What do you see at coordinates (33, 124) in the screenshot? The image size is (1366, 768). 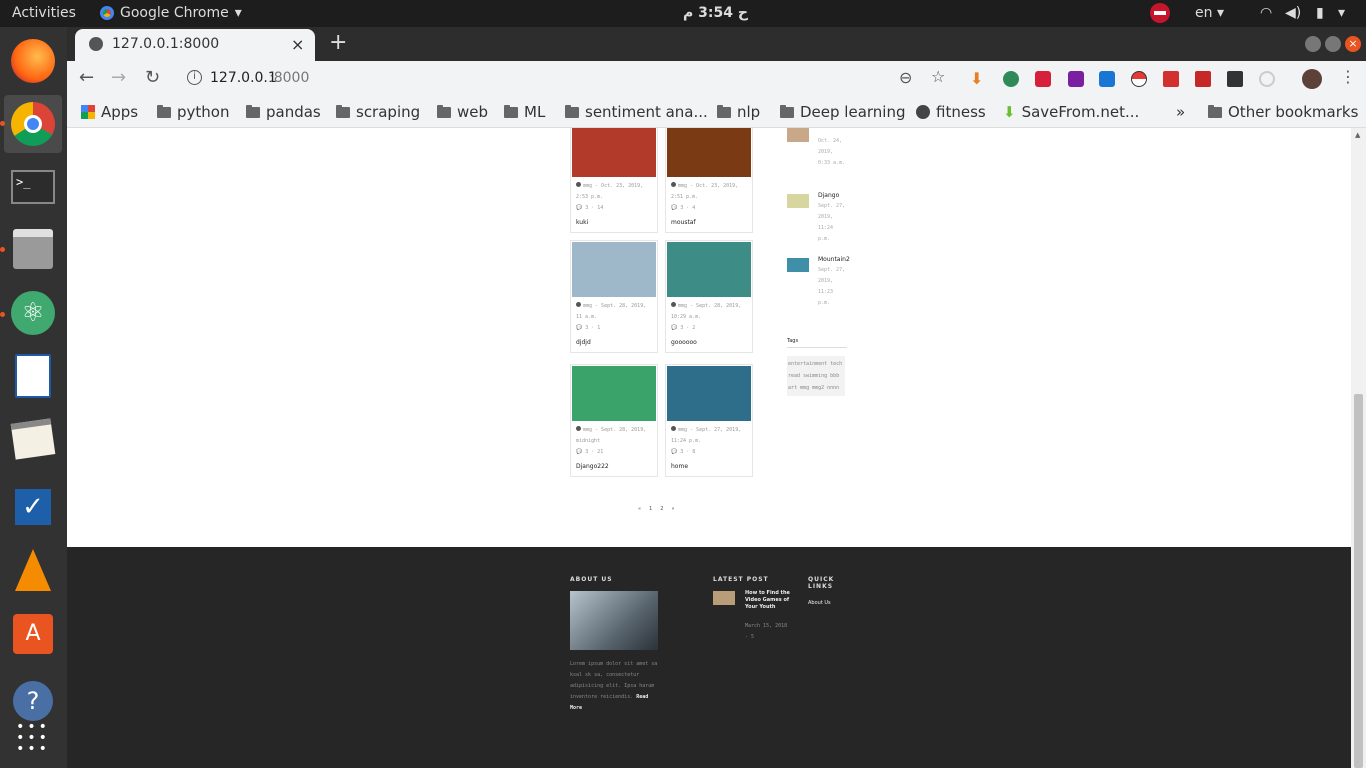 I see `chrome-icon` at bounding box center [33, 124].